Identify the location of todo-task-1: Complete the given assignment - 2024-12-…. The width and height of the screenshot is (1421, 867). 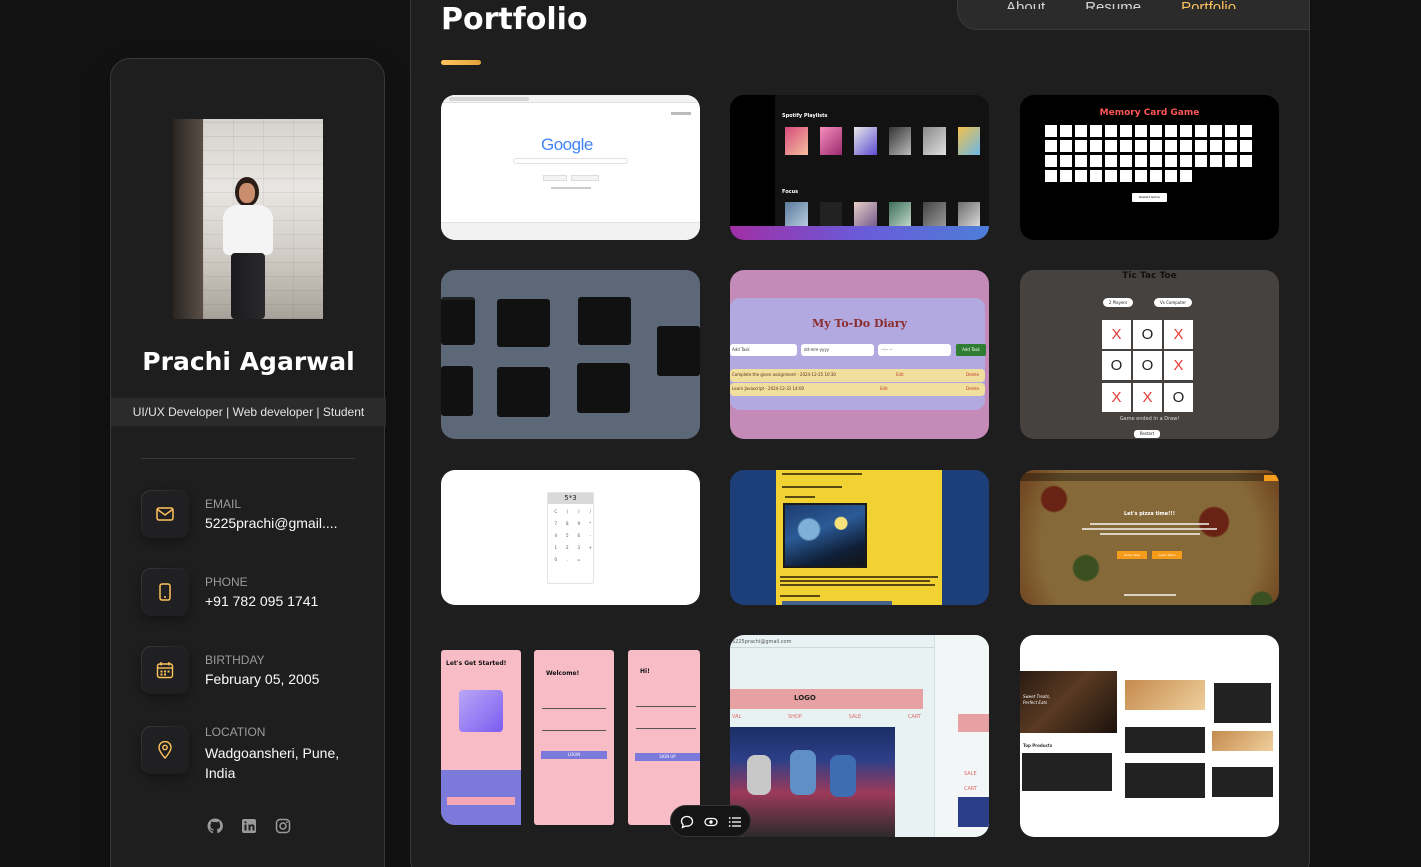
(784, 374).